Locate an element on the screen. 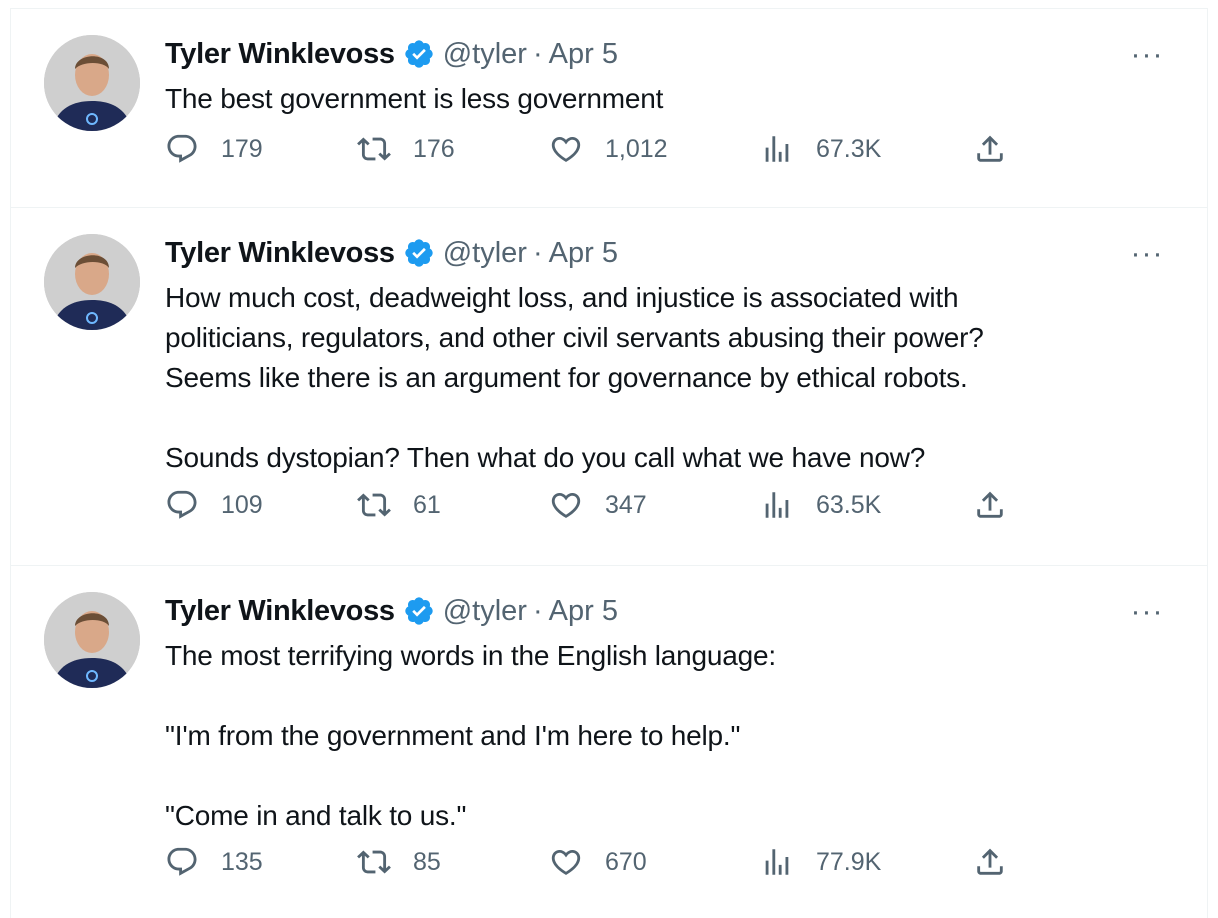  views-button: 63.5K is located at coordinates (820, 505).